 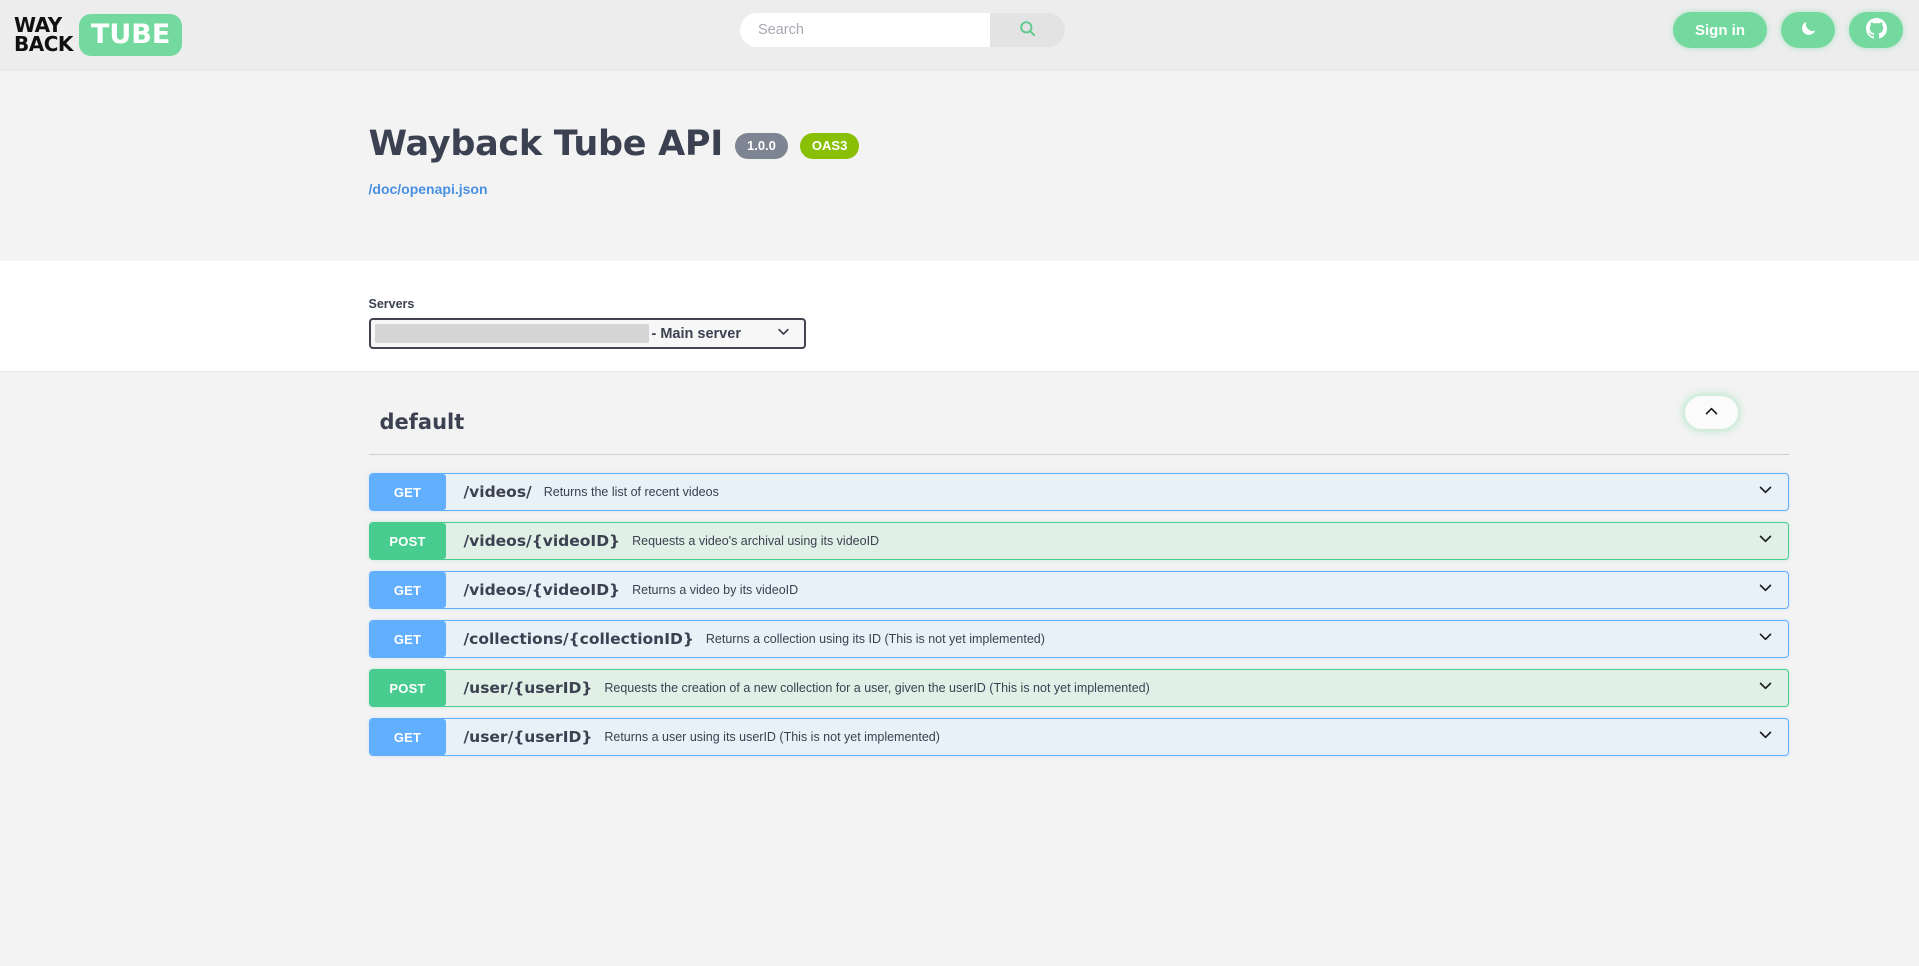 I want to click on page-title: Wayback Tube API, so click(x=546, y=144).